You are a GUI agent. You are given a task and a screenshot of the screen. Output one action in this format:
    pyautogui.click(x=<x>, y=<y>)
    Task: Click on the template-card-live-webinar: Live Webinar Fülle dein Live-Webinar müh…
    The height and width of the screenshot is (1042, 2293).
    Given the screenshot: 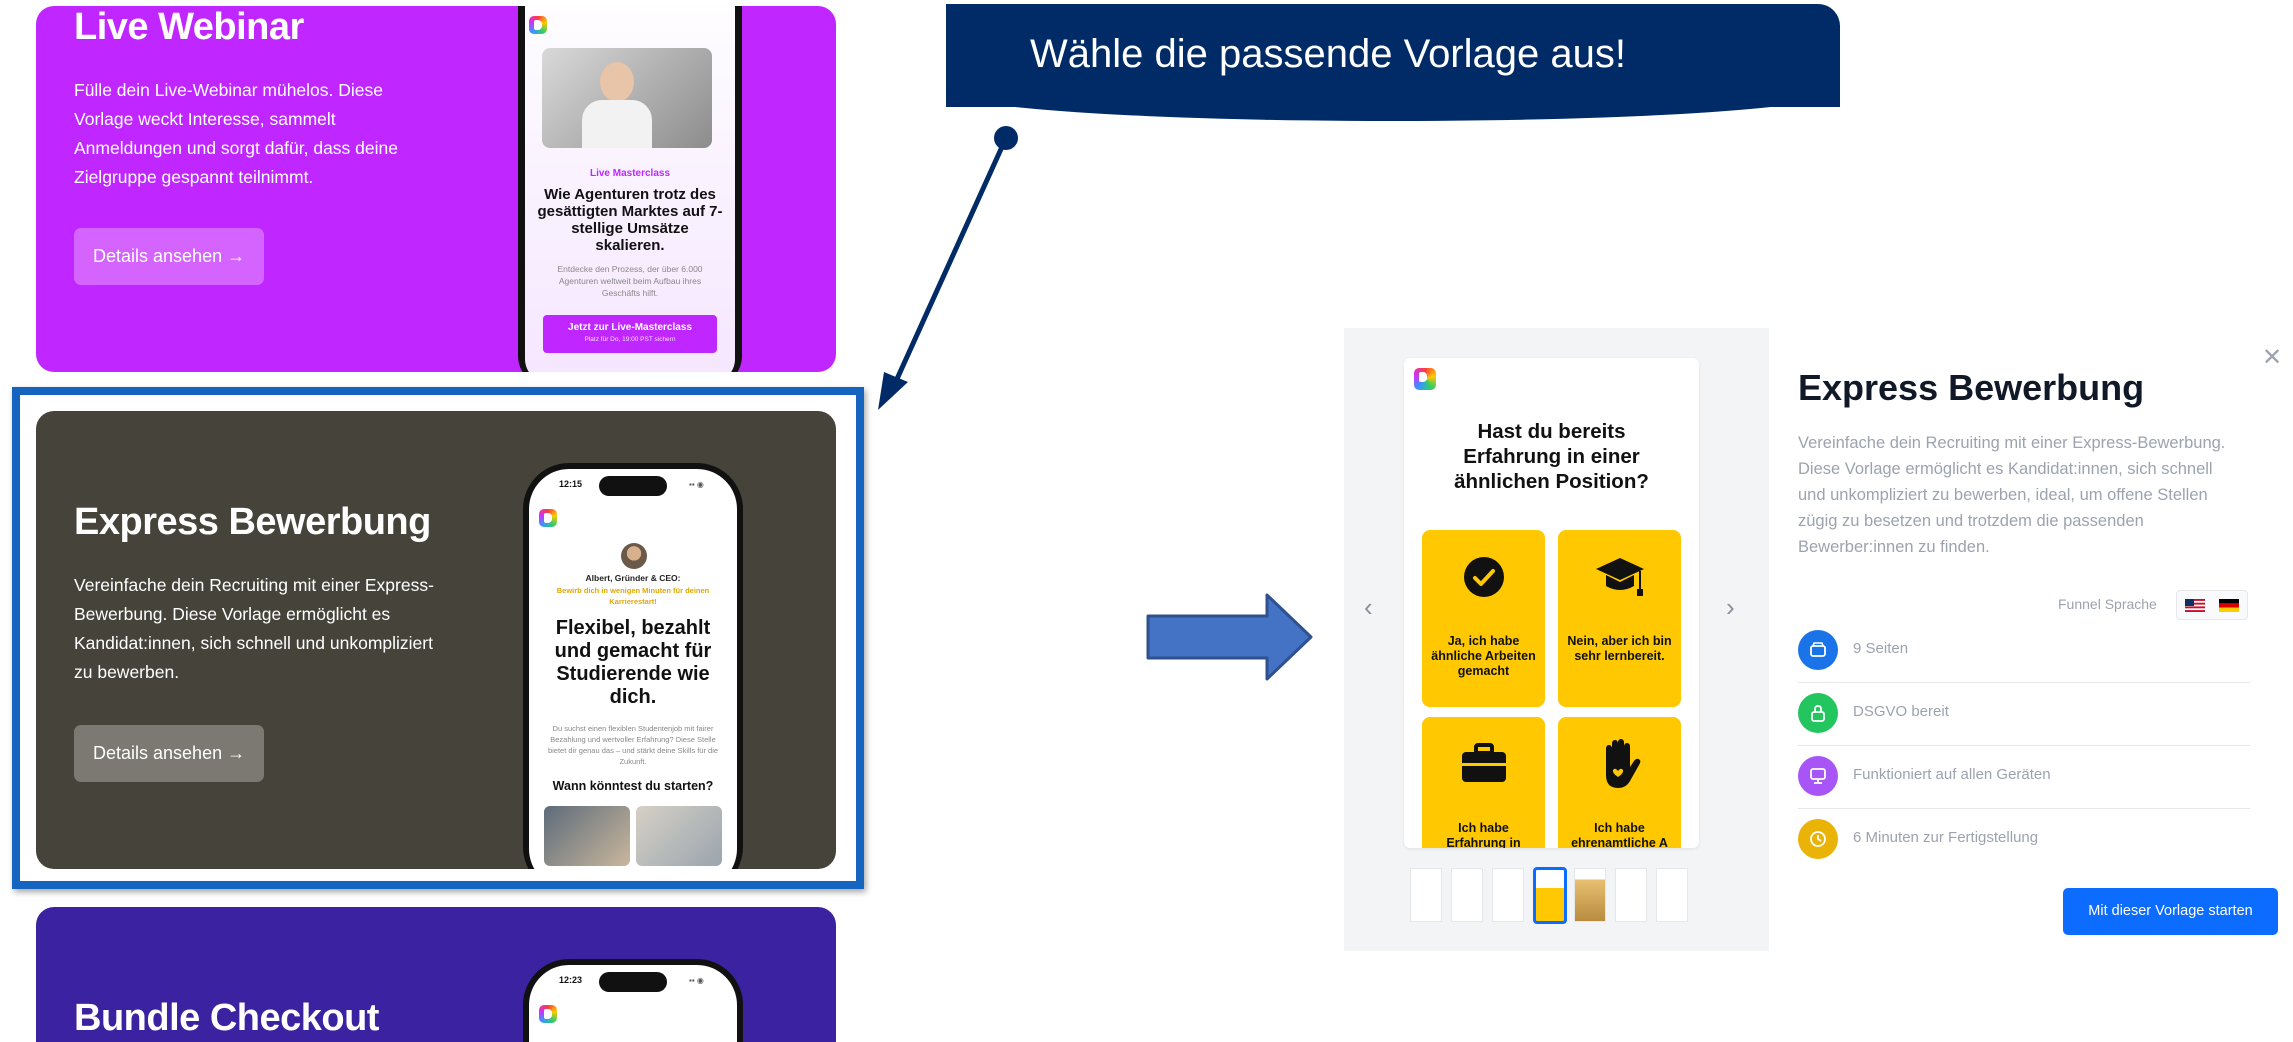 What is the action you would take?
    pyautogui.click(x=436, y=189)
    